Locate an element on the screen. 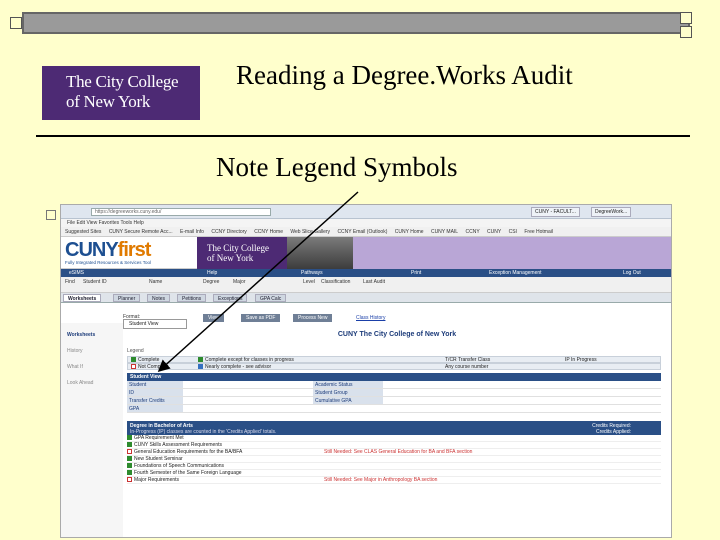  url-field: https://degreeworks.cuny.edu/ is located at coordinates (181, 212).